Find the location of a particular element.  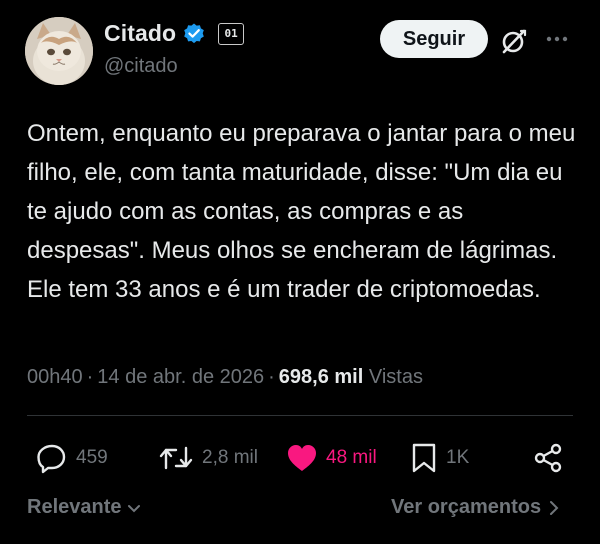

avatar is located at coordinates (59, 51).